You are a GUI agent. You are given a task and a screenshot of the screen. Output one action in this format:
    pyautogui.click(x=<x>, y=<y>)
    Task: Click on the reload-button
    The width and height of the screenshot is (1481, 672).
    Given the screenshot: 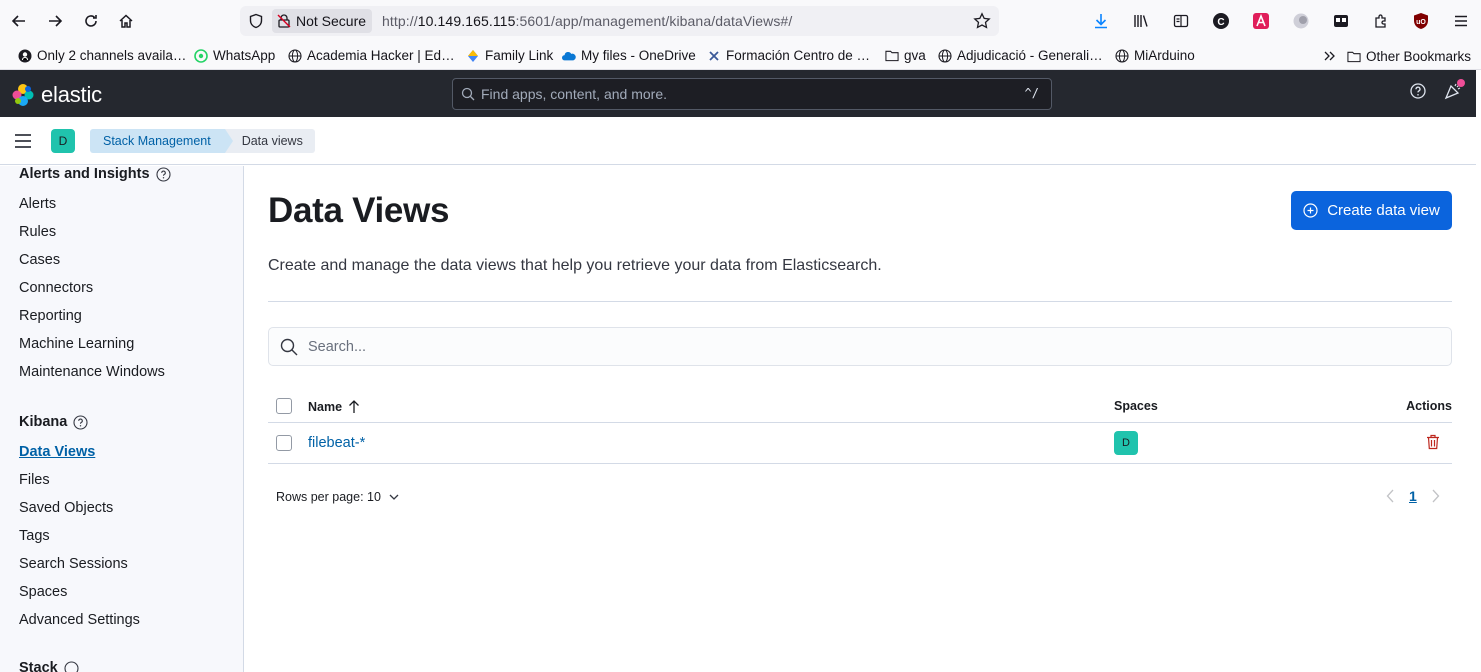 What is the action you would take?
    pyautogui.click(x=91, y=21)
    